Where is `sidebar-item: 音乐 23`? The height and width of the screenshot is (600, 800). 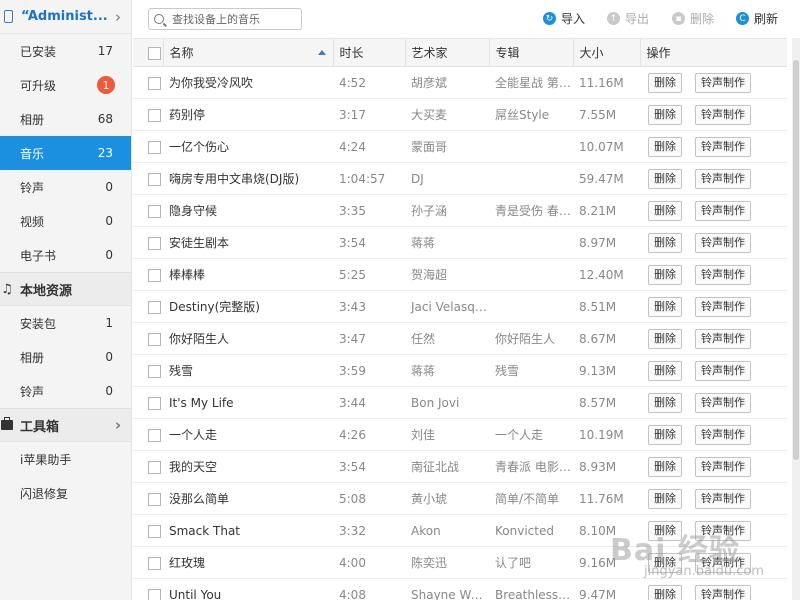 sidebar-item: 音乐 23 is located at coordinates (65, 153).